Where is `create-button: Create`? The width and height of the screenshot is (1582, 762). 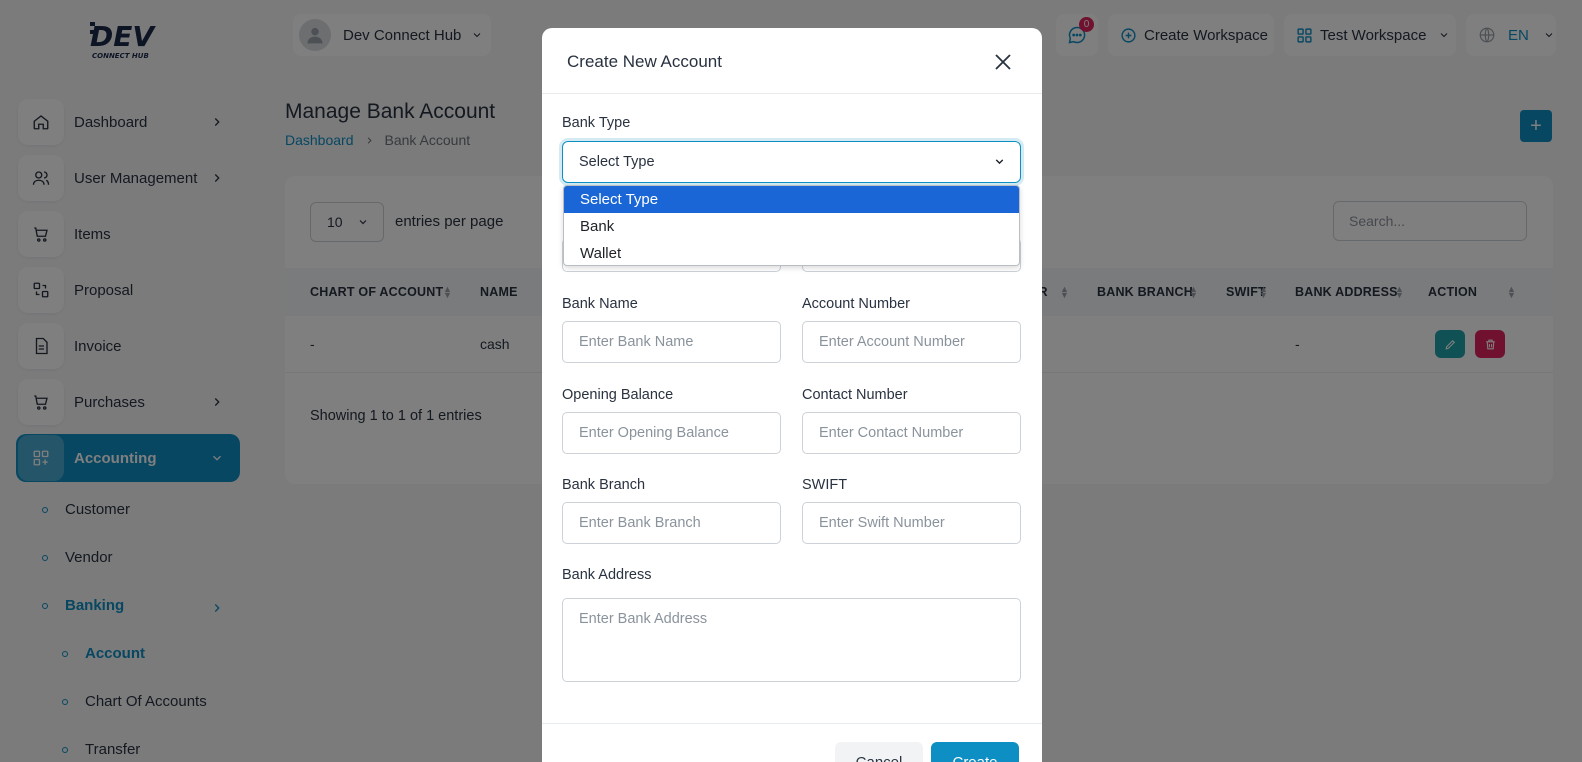
create-button: Create is located at coordinates (975, 752).